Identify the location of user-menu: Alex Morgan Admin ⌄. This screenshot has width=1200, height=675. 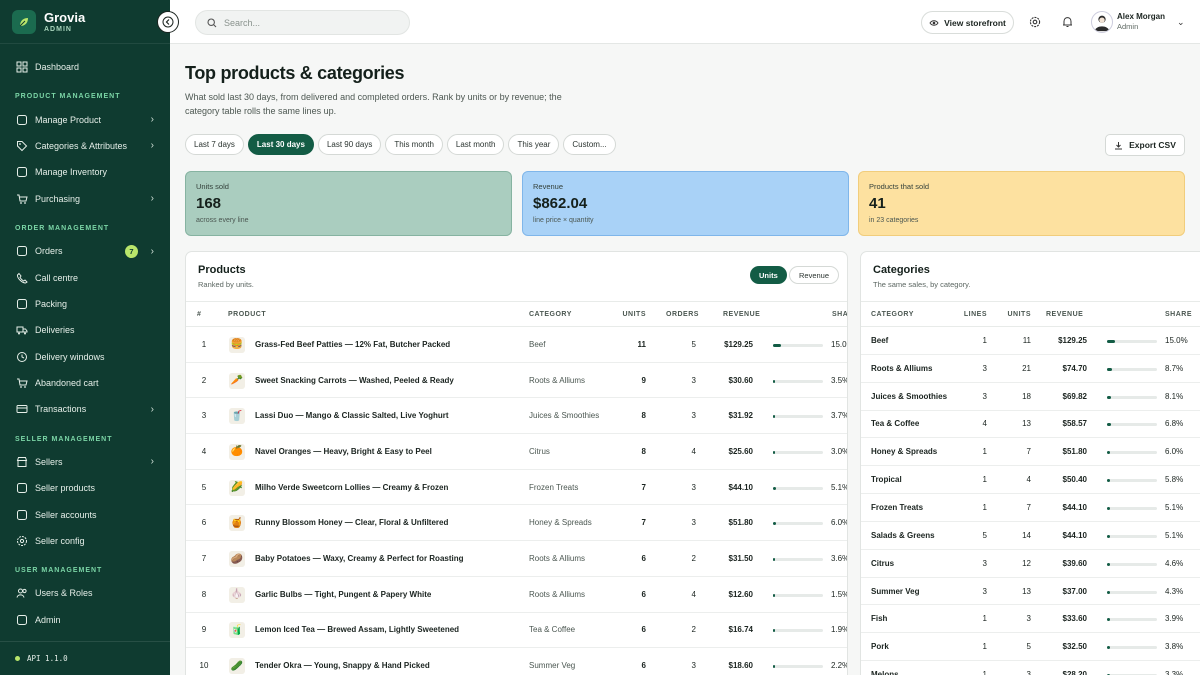
(1138, 22).